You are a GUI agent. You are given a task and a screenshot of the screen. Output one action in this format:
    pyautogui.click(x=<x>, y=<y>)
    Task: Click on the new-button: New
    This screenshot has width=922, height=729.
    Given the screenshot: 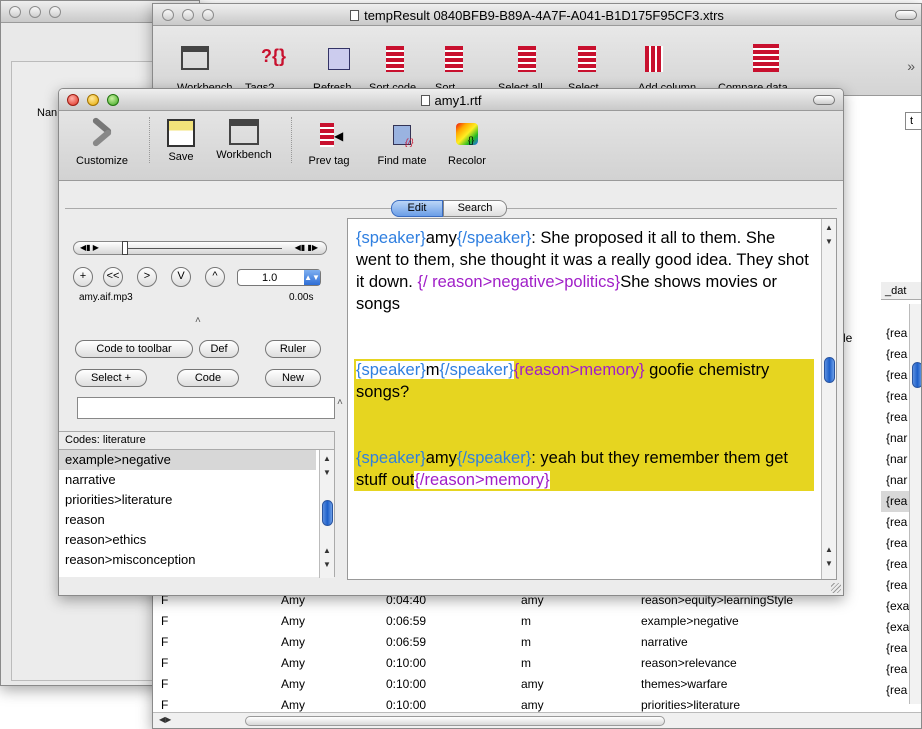 What is the action you would take?
    pyautogui.click(x=293, y=378)
    